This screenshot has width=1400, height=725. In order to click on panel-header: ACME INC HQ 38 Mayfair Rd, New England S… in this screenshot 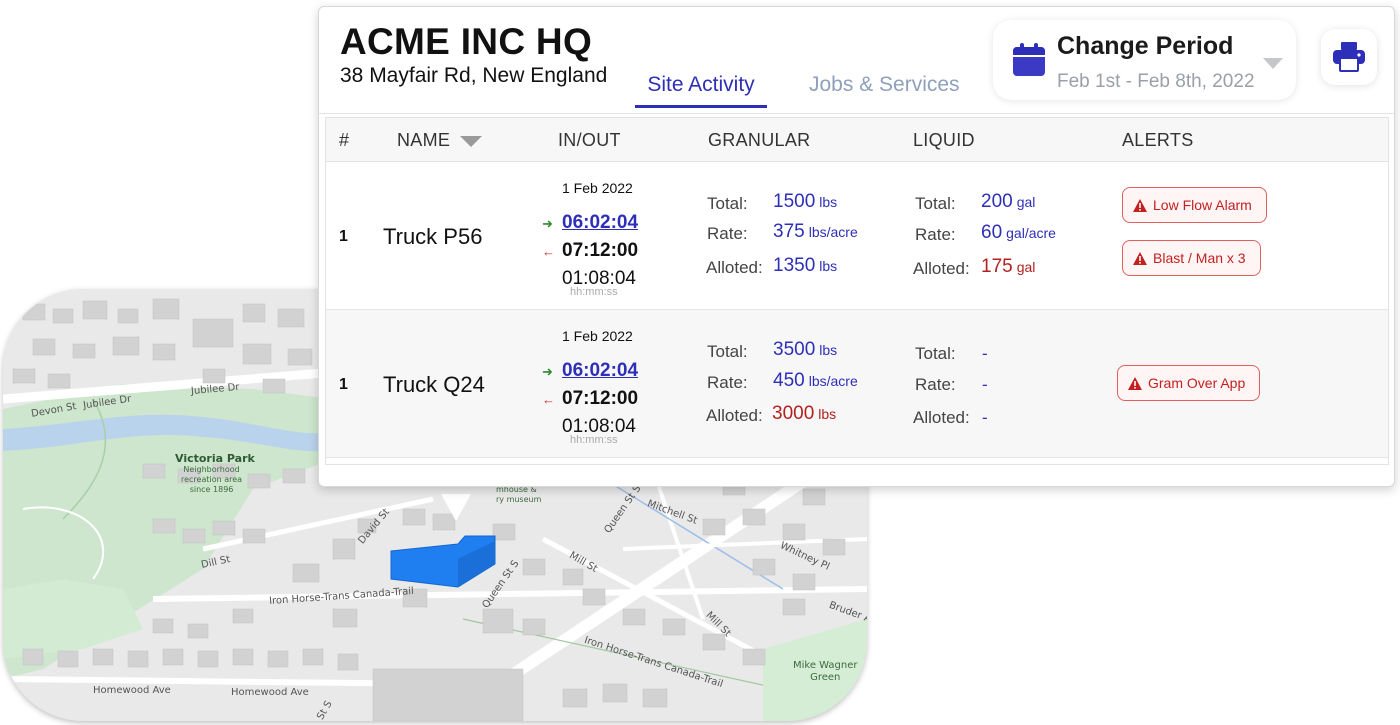, I will do `click(856, 60)`.